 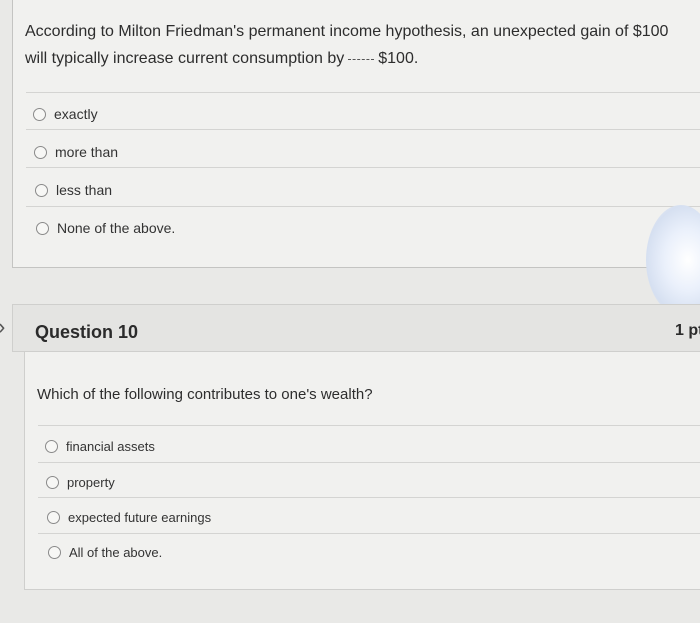 What do you see at coordinates (398, 58) in the screenshot?
I see `question-9-prompt-end: $100.` at bounding box center [398, 58].